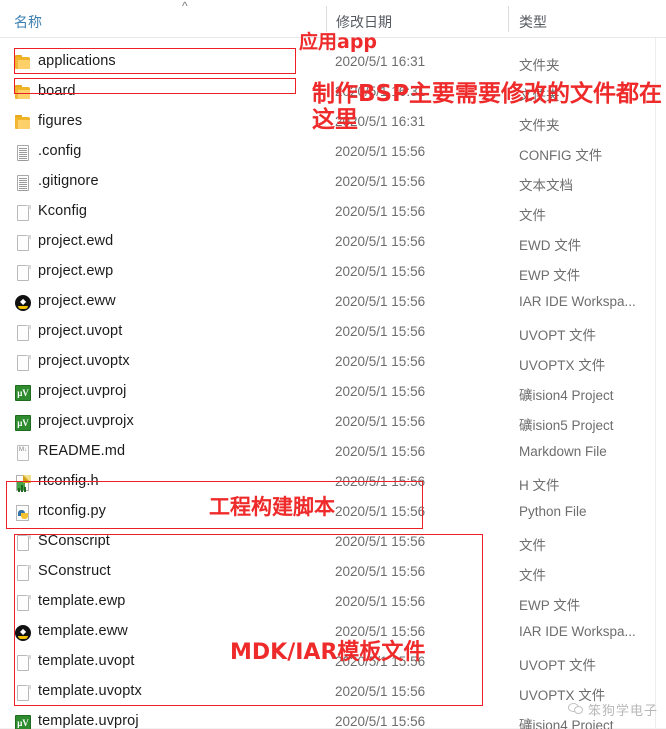  Describe the element at coordinates (333, 183) in the screenshot. I see `file-row: .gitignore 2020/5/1 15:56 文本文档` at that location.